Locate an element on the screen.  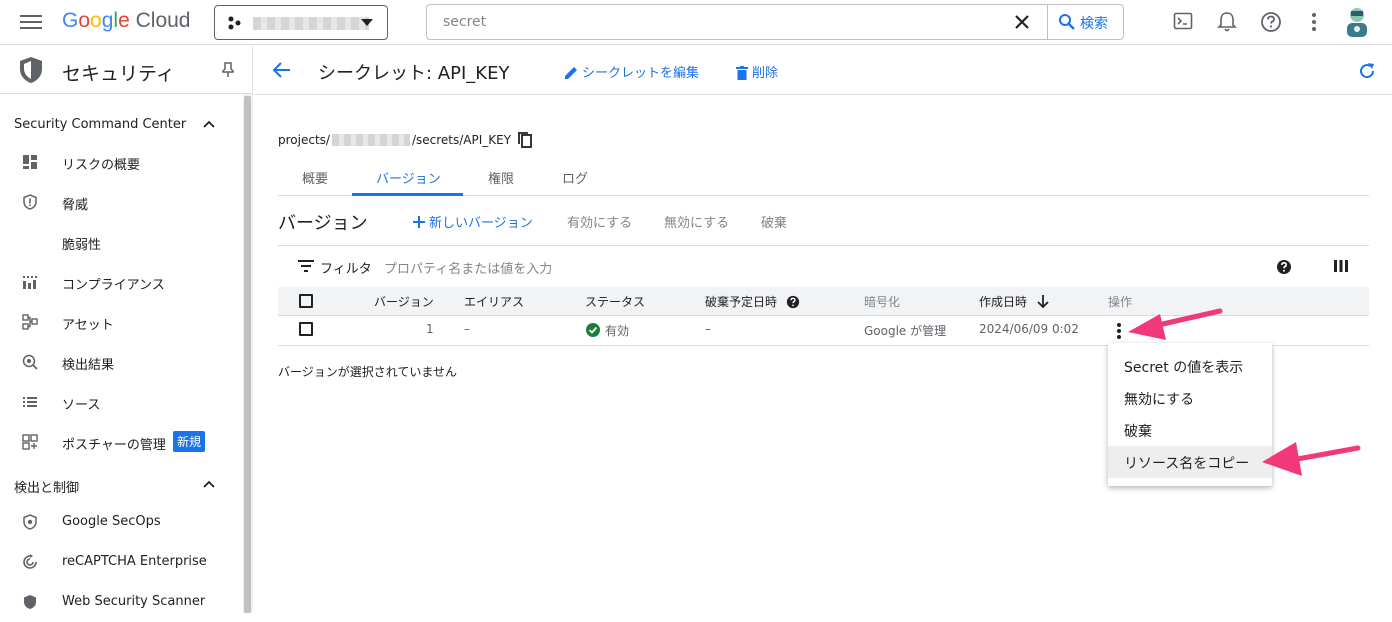
sidebar-item-web-scanner: Web Security Scanner is located at coordinates (121, 602).